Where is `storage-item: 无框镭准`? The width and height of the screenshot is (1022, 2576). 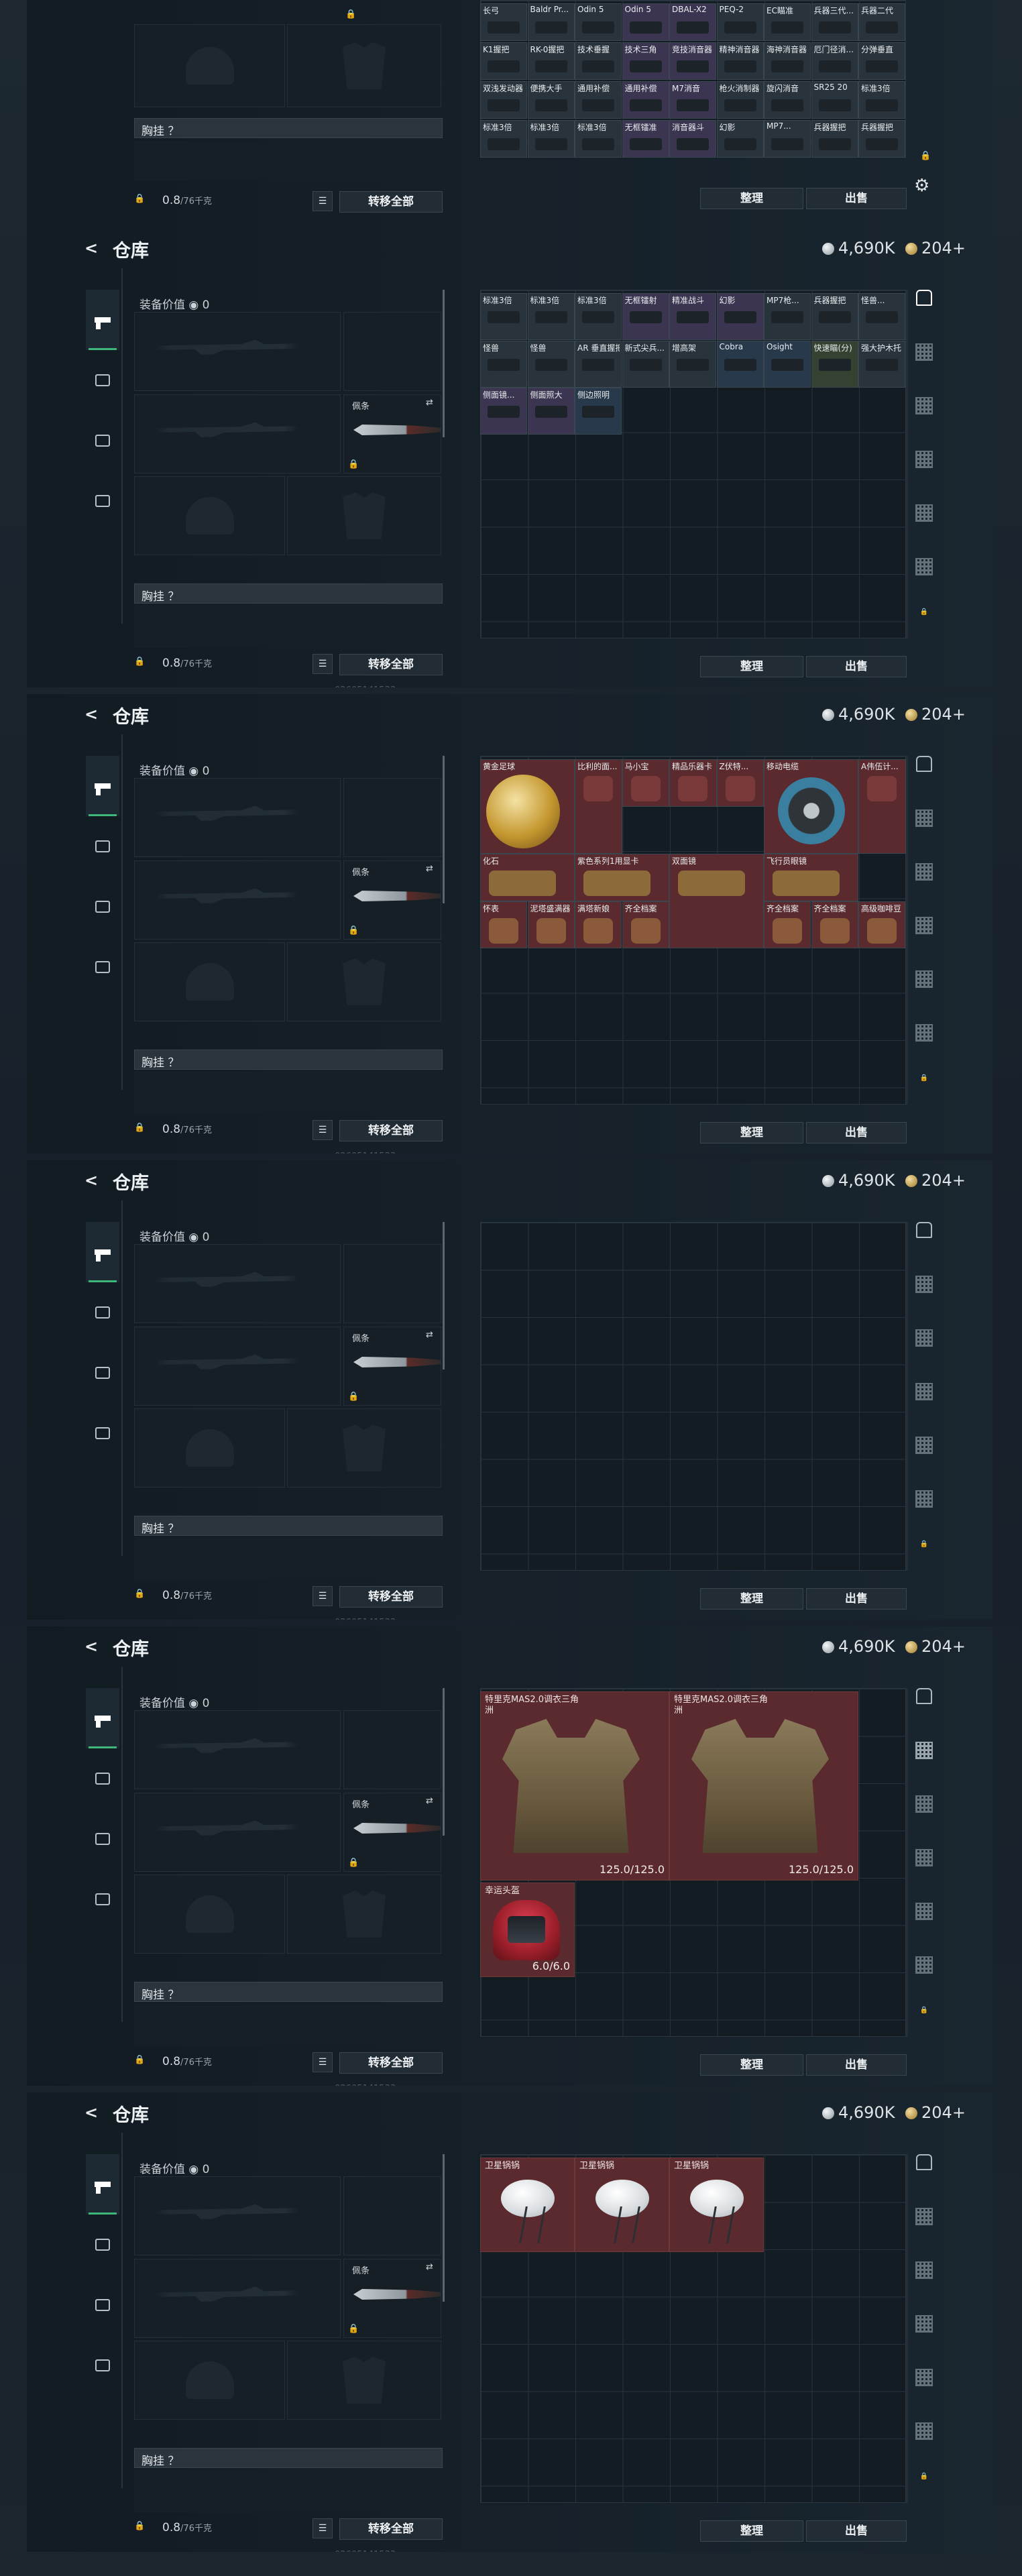
storage-item: 无框镭准 is located at coordinates (645, 139).